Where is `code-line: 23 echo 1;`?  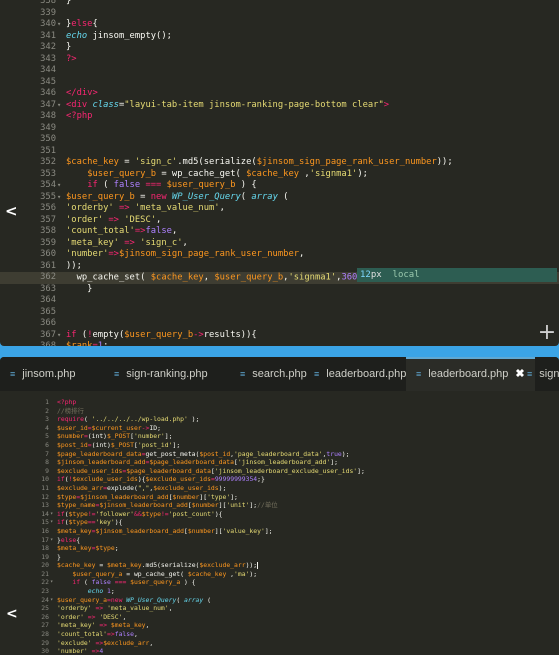
code-line: 23 echo 1; is located at coordinates (279, 591).